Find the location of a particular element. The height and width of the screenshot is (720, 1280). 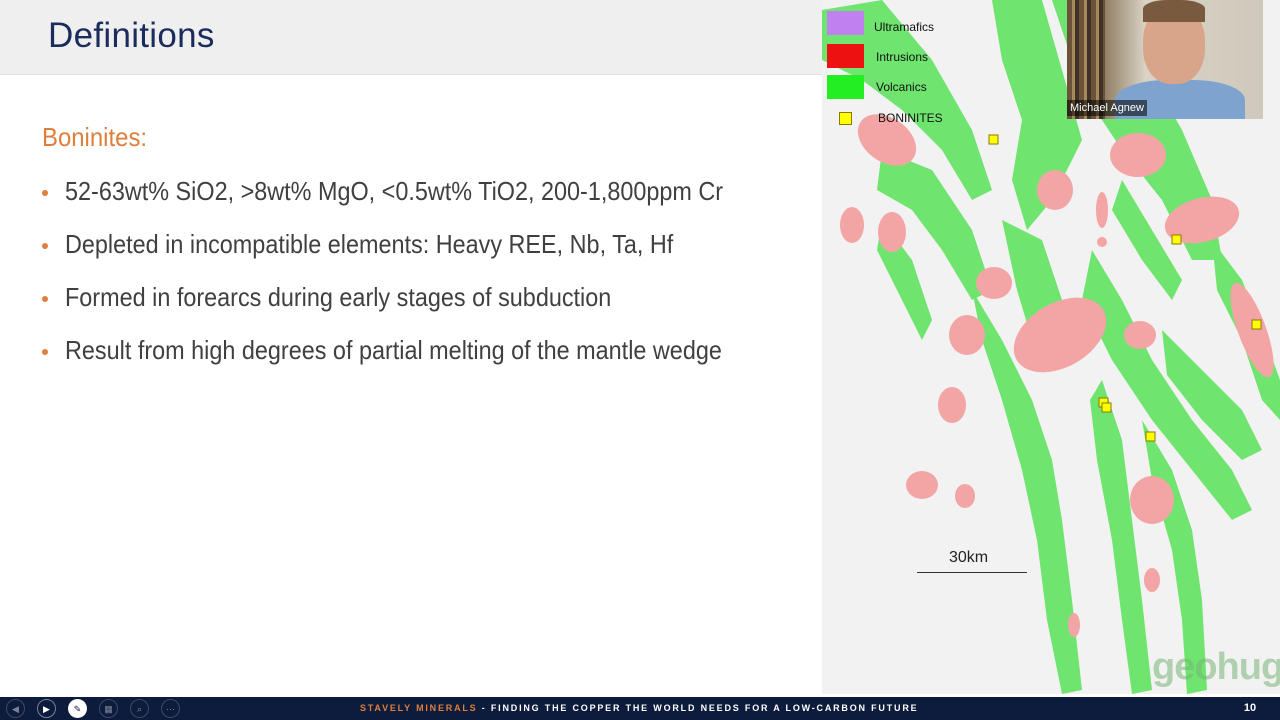

next-icon: ▶ is located at coordinates (46, 708).